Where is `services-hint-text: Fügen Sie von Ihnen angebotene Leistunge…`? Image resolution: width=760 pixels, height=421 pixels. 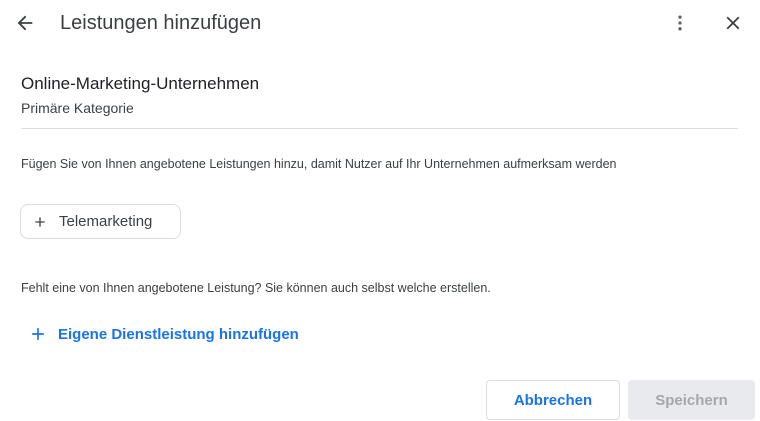
services-hint-text: Fügen Sie von Ihnen angebotene Leistunge… is located at coordinates (319, 164).